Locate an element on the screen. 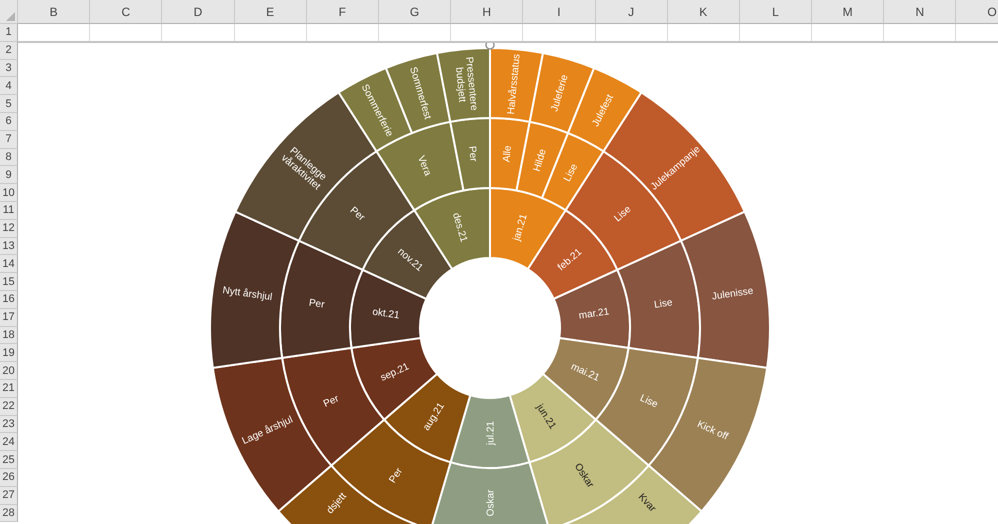 Image resolution: width=998 pixels, height=524 pixels. column-header: J is located at coordinates (632, 12).